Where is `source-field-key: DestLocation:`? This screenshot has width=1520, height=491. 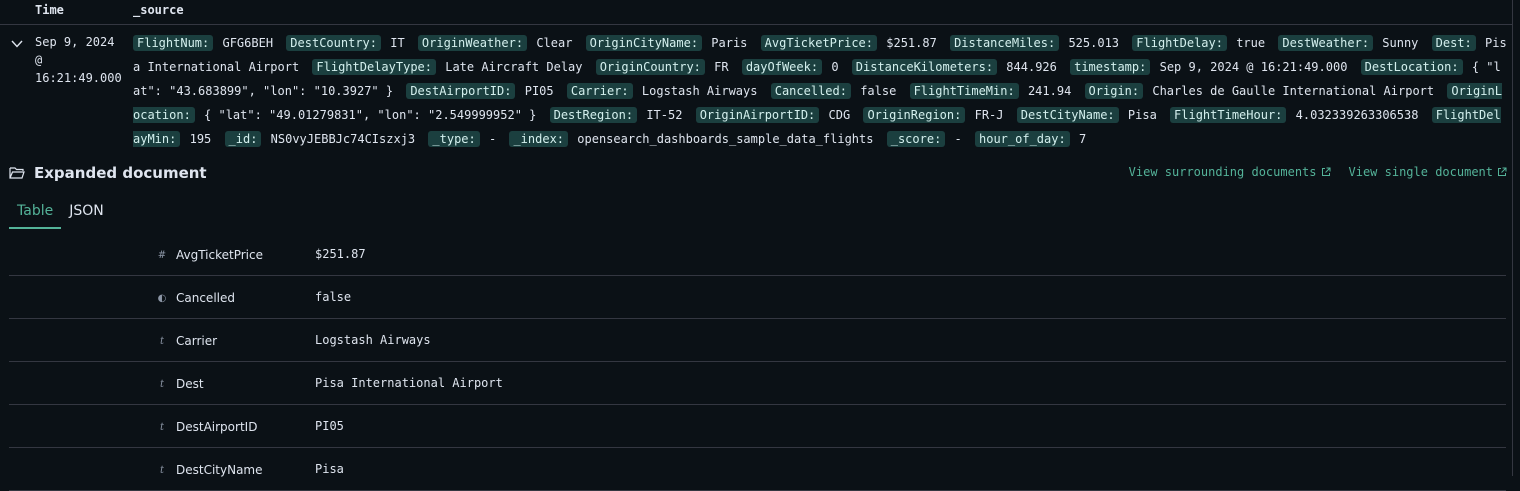 source-field-key: DestLocation: is located at coordinates (1411, 67).